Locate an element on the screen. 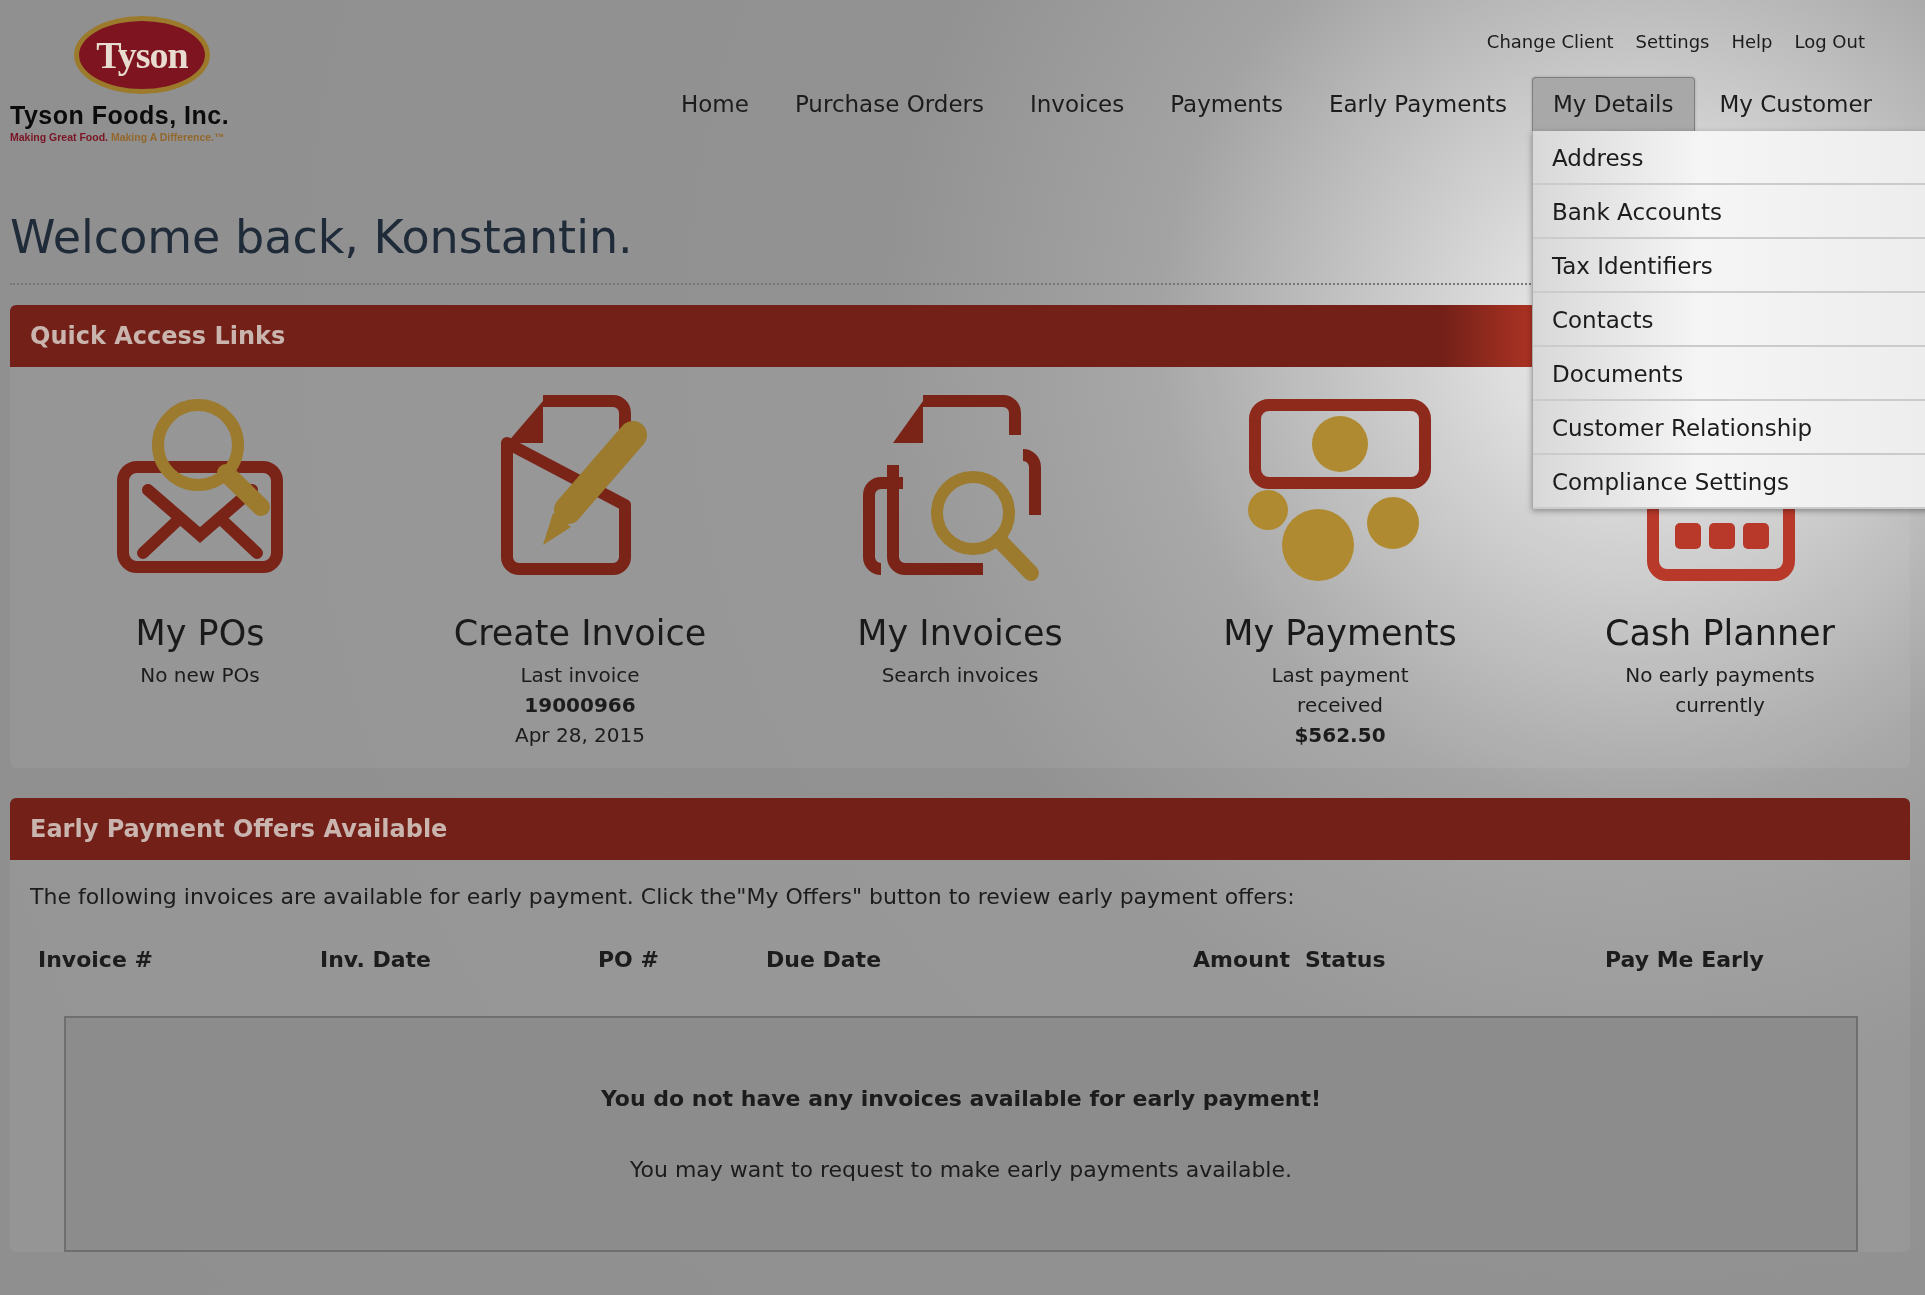  tile-text: currently is located at coordinates (1720, 705).